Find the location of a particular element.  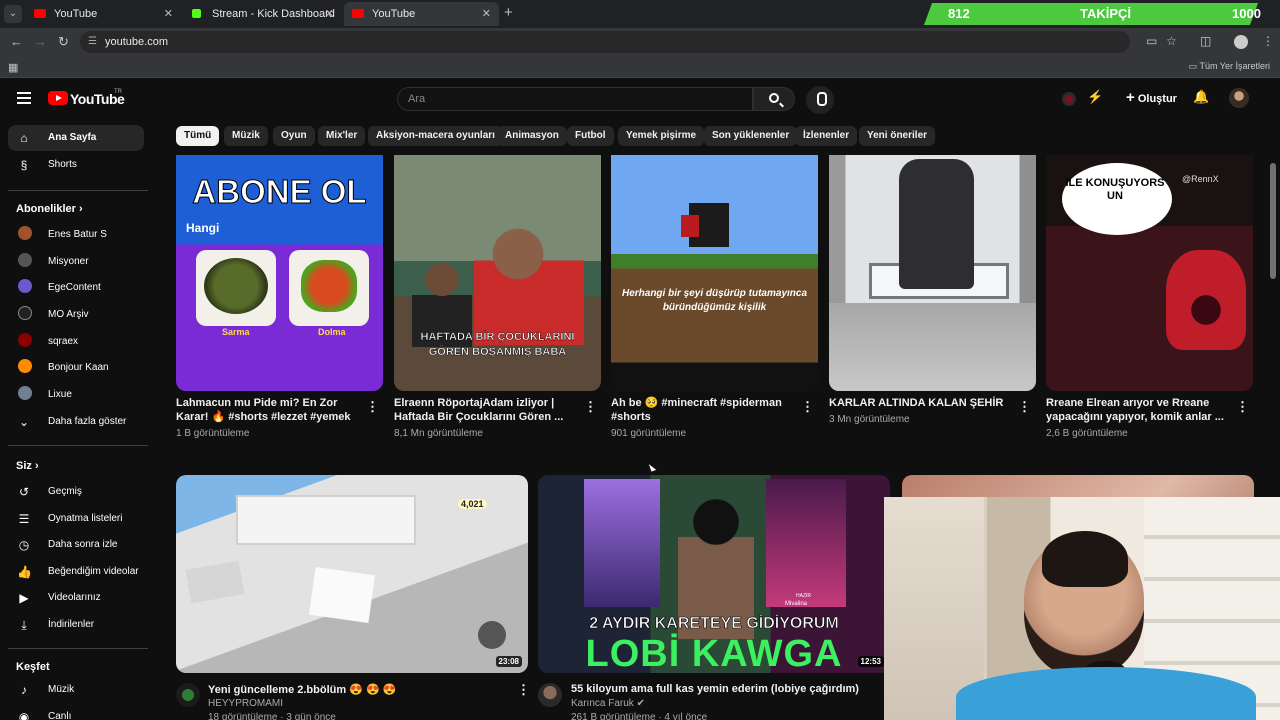

sidebar-item-shorts: § Shorts is located at coordinates (76, 165).